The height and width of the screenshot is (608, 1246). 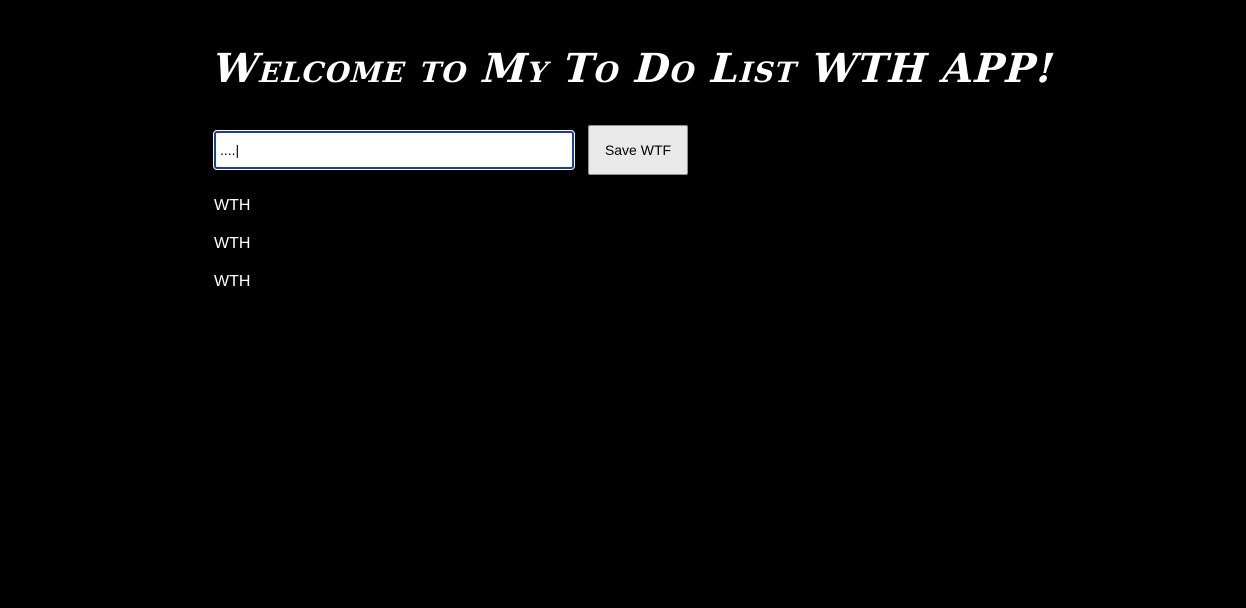 I want to click on page-title: Welcome to My To Do List WTH APP!, so click(x=635, y=68).